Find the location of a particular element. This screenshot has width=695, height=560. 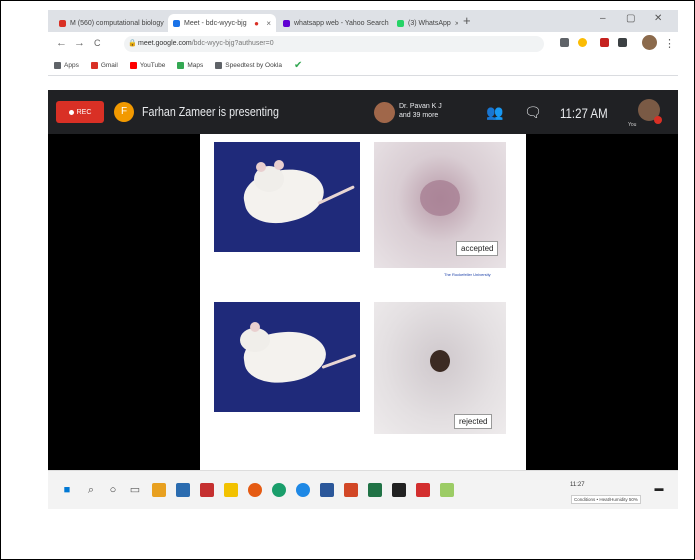

bookmark-speedtest: Speedtest by Ookla is located at coordinates (248, 65).